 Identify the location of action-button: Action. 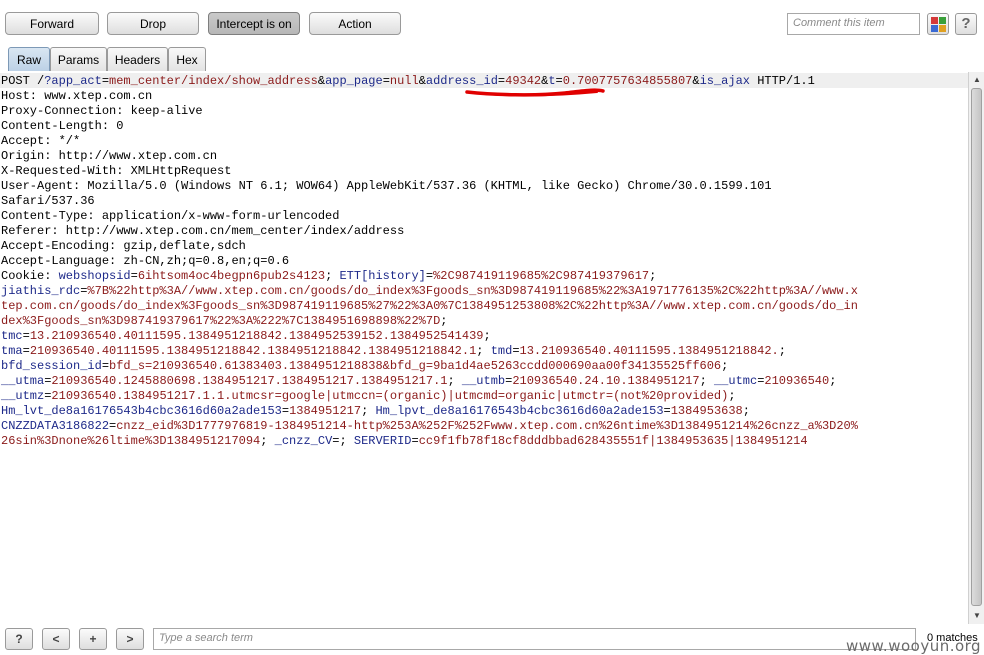
(355, 23).